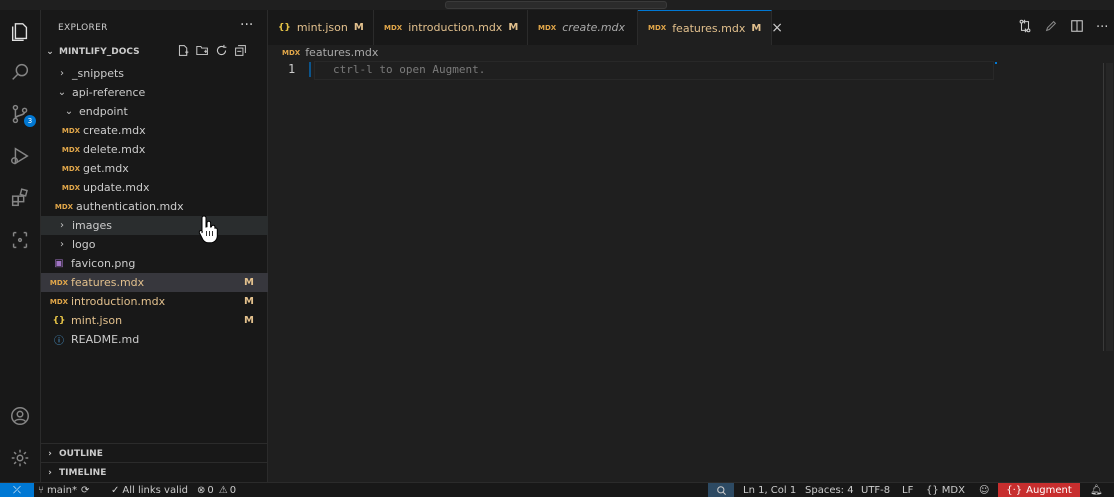 Image resolution: width=1114 pixels, height=497 pixels. I want to click on cursor-position: Ln 1, Col 1, so click(769, 490).